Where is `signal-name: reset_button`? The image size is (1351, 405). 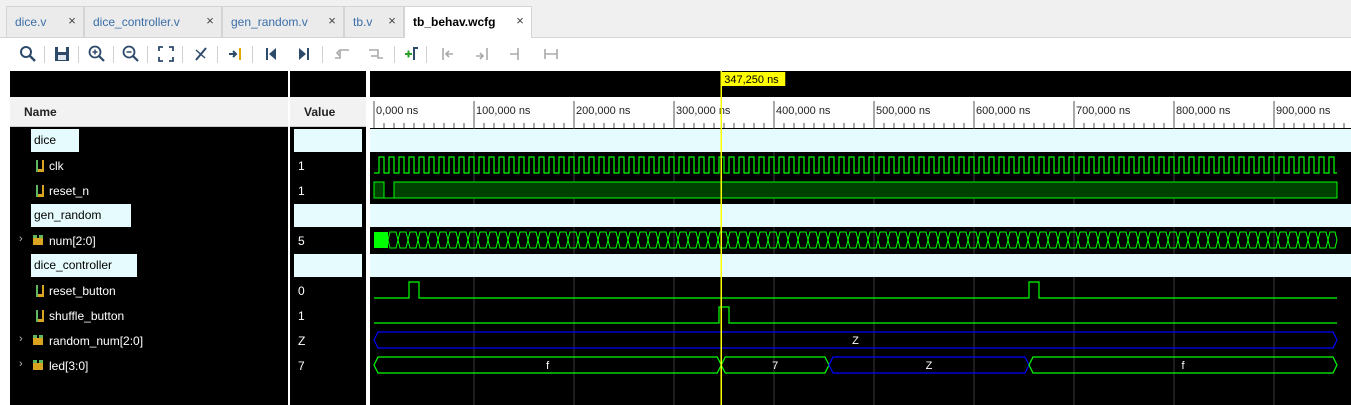 signal-name: reset_button is located at coordinates (82, 291).